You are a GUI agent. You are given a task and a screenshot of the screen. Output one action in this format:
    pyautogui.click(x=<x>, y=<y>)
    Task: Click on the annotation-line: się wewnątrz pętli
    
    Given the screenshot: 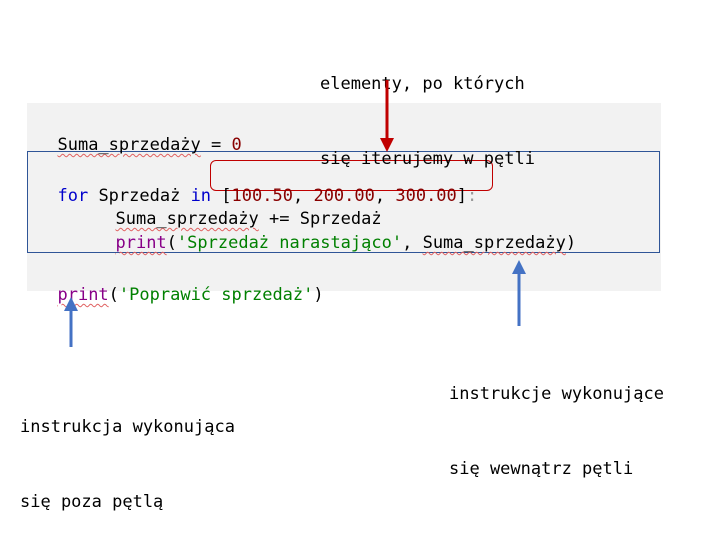 What is the action you would take?
    pyautogui.click(x=541, y=469)
    